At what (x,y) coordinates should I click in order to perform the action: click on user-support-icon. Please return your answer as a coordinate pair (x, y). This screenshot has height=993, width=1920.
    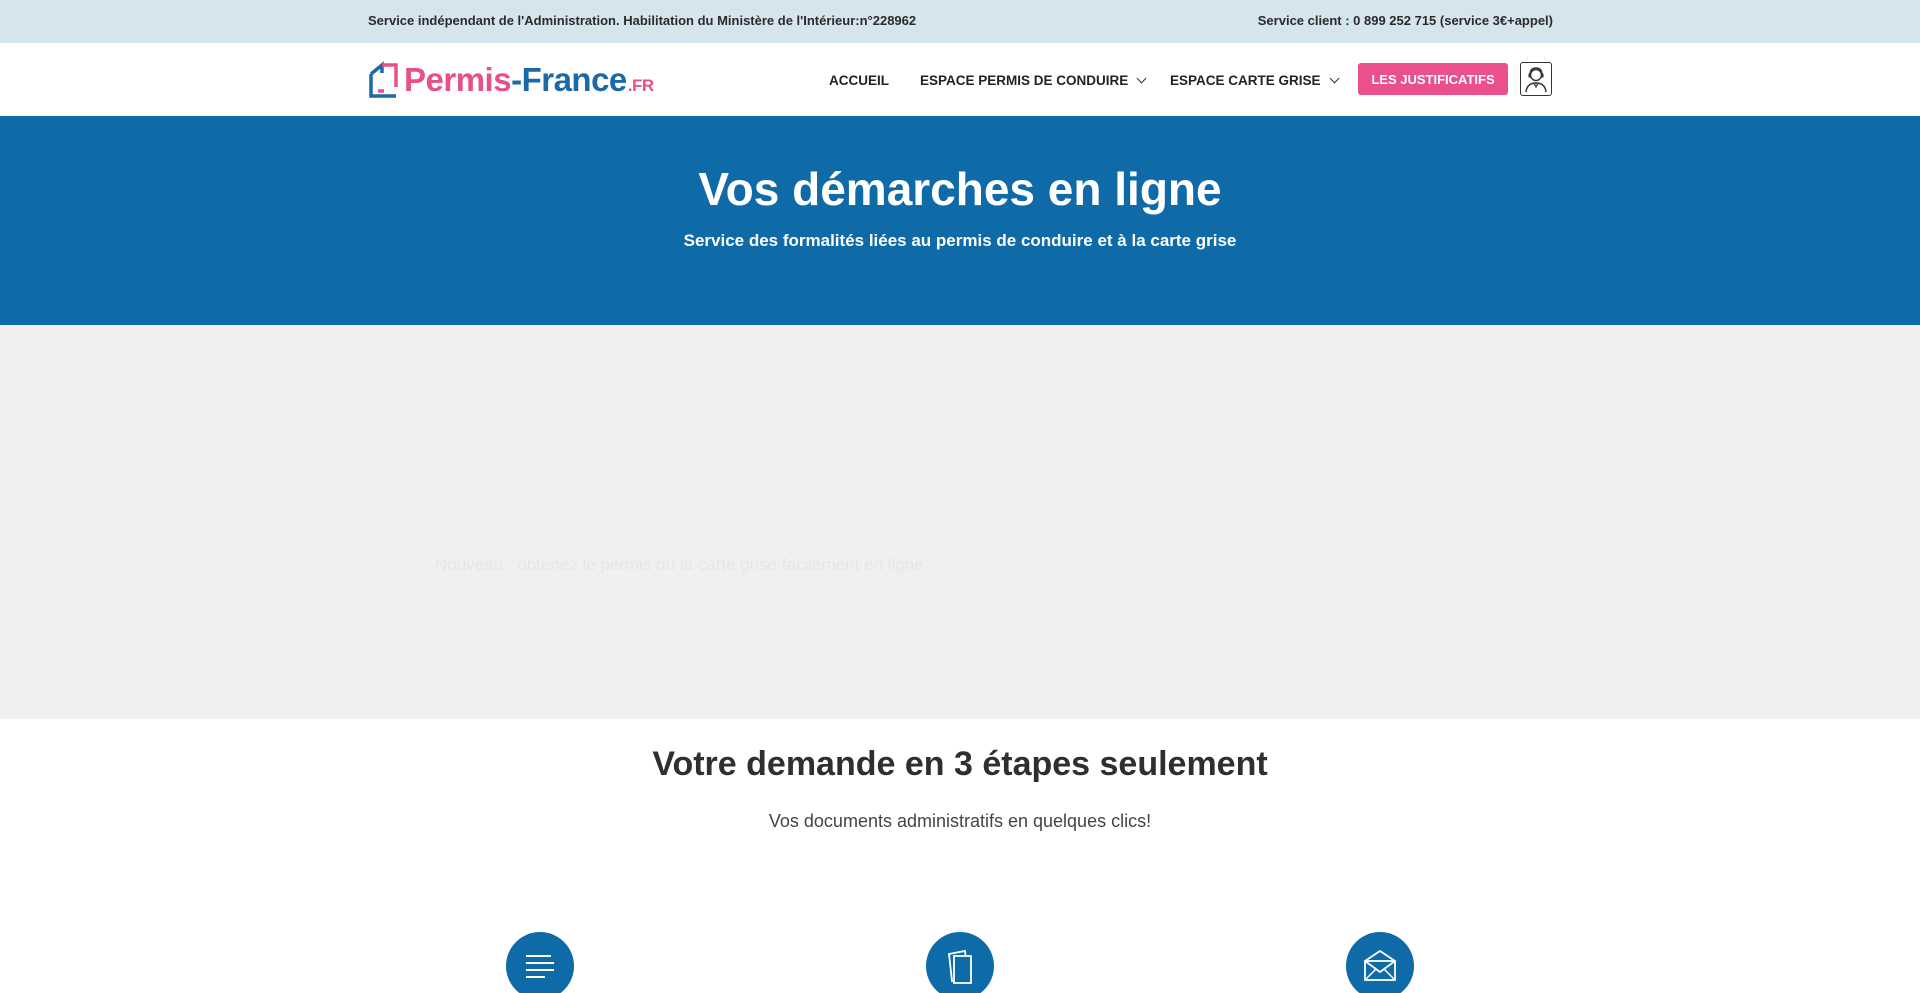
    Looking at the image, I should click on (1536, 80).